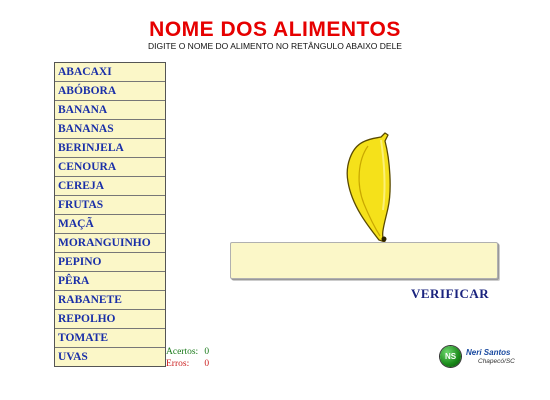 Image resolution: width=550 pixels, height=400 pixels. What do you see at coordinates (110, 167) in the screenshot?
I see `food-word-item: CENOURA` at bounding box center [110, 167].